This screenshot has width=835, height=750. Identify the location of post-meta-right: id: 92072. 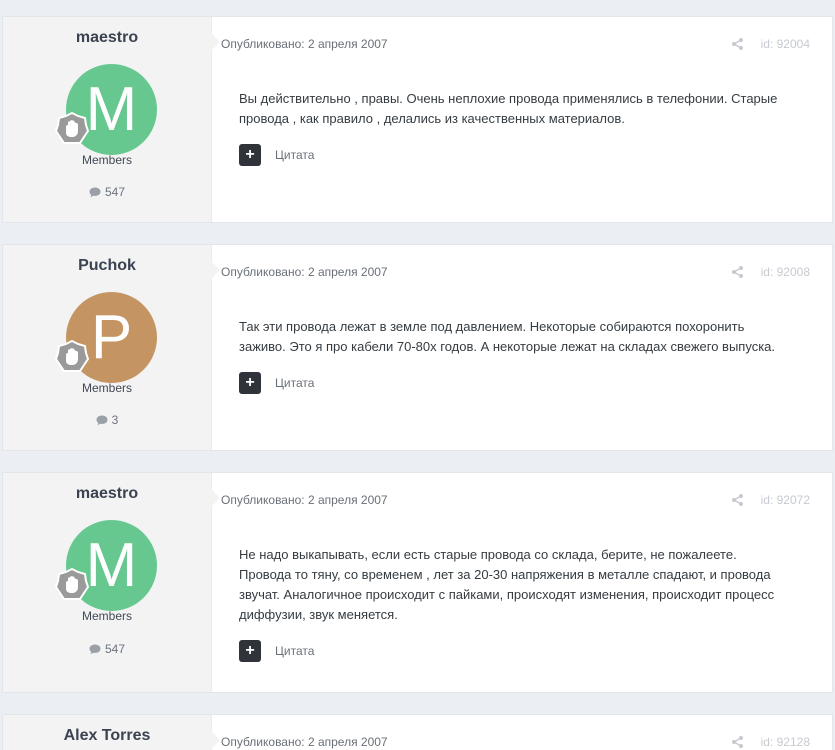
(770, 500).